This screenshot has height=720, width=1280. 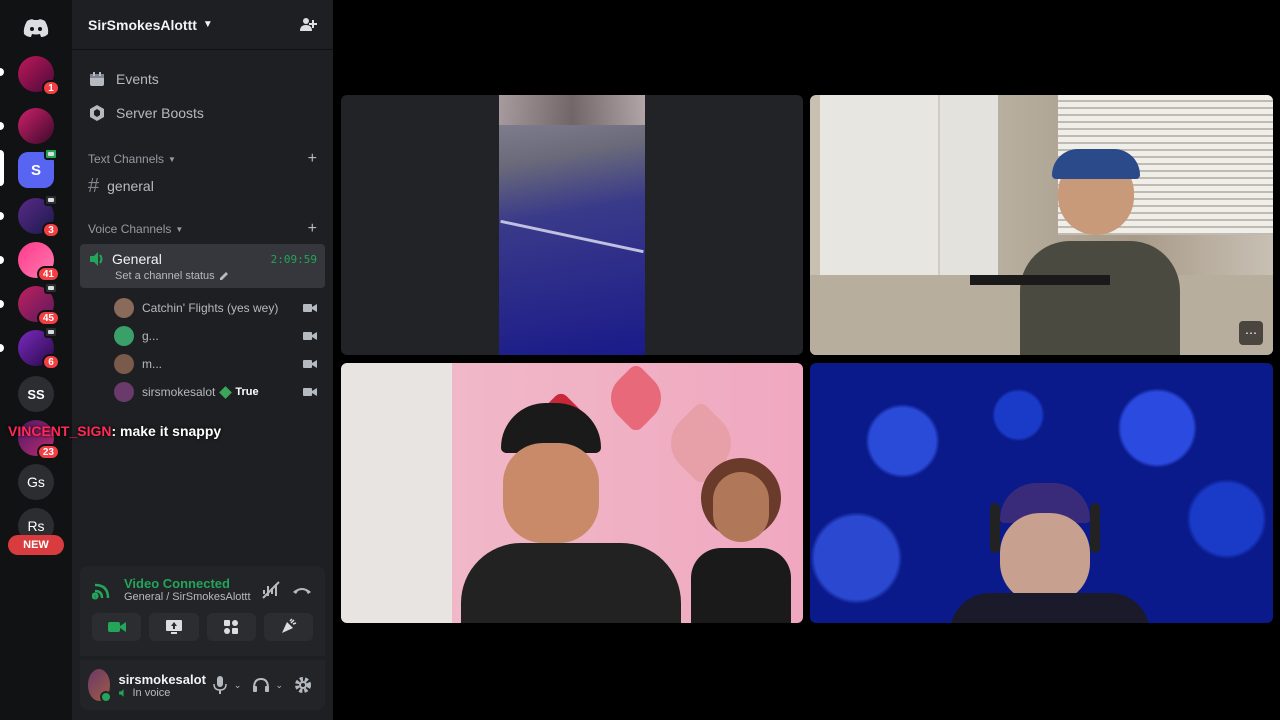 I want to click on server-rail: 1 S 3 41 45 6 SS 23 Gs Rs NEW, so click(x=36, y=360).